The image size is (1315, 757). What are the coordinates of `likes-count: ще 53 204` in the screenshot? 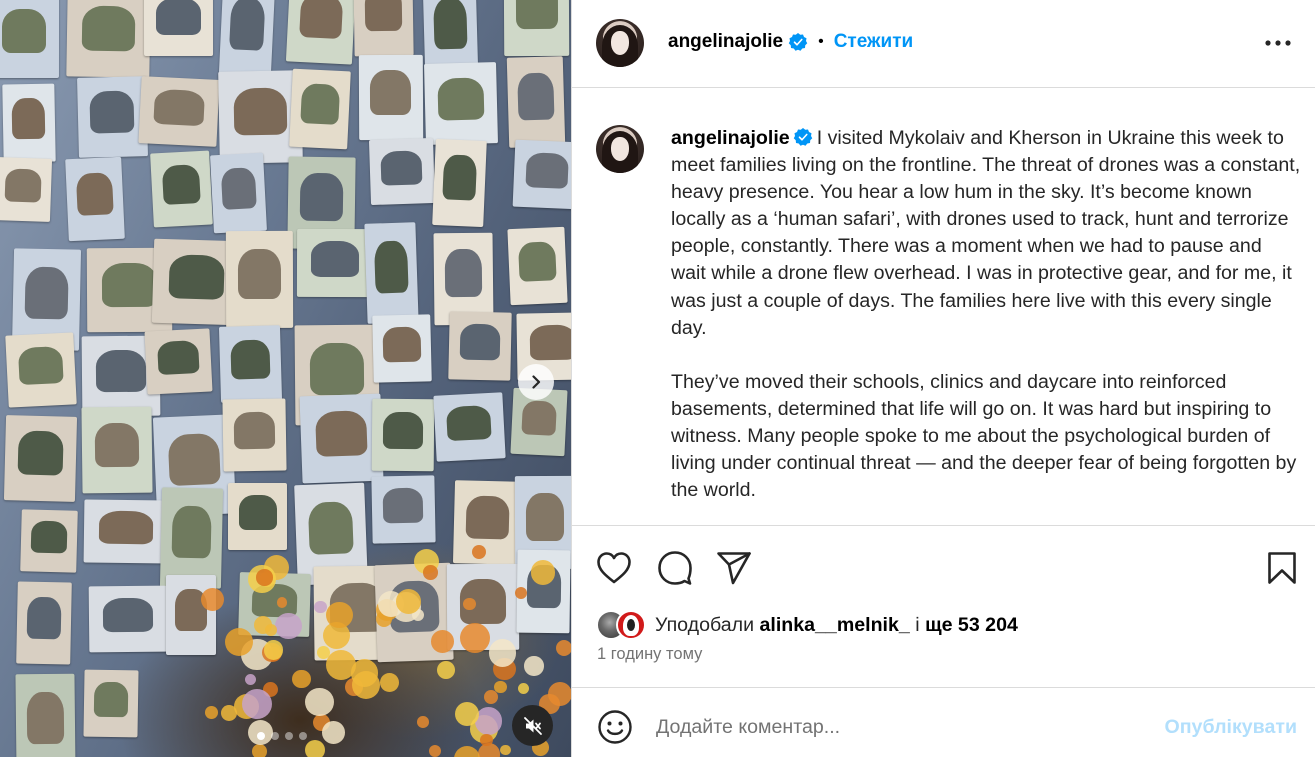 It's located at (971, 625).